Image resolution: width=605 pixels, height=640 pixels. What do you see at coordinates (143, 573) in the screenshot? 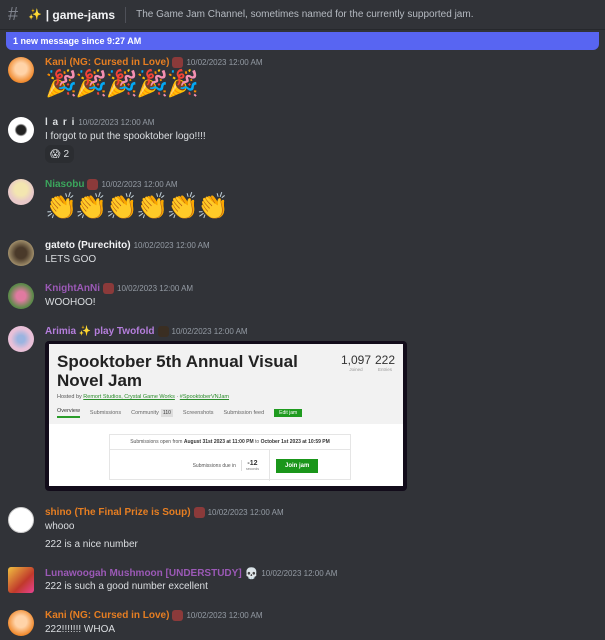
I see `username: Lunawoogah Mushmoon [UNDERSTUDY]` at bounding box center [143, 573].